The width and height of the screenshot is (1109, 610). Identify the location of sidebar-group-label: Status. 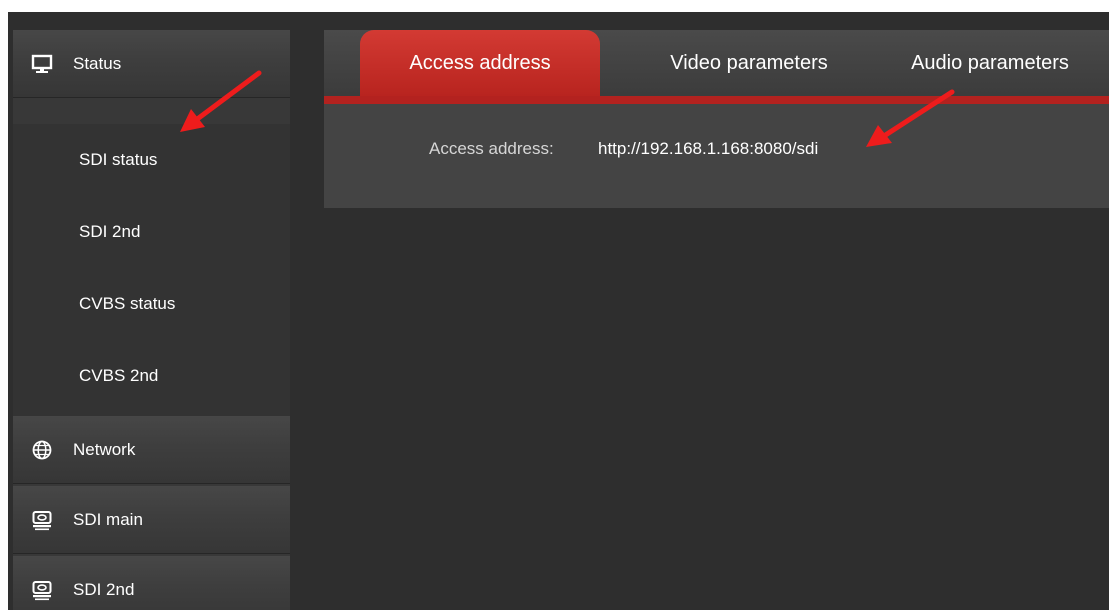
(97, 63).